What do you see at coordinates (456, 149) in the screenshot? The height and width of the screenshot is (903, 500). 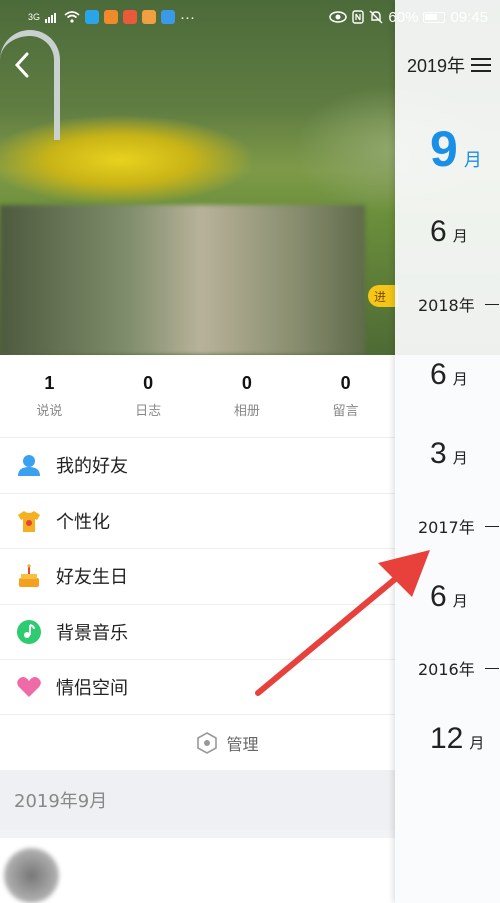 I see `timeline-active-month: 9 月` at bounding box center [456, 149].